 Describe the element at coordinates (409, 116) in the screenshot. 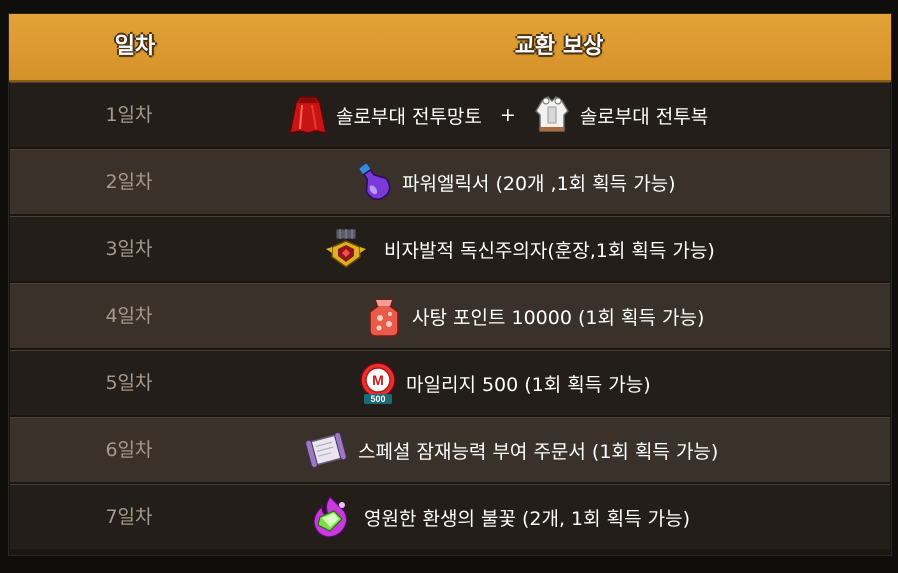

I see `reward-text: 솔로부대 전투망토` at that location.